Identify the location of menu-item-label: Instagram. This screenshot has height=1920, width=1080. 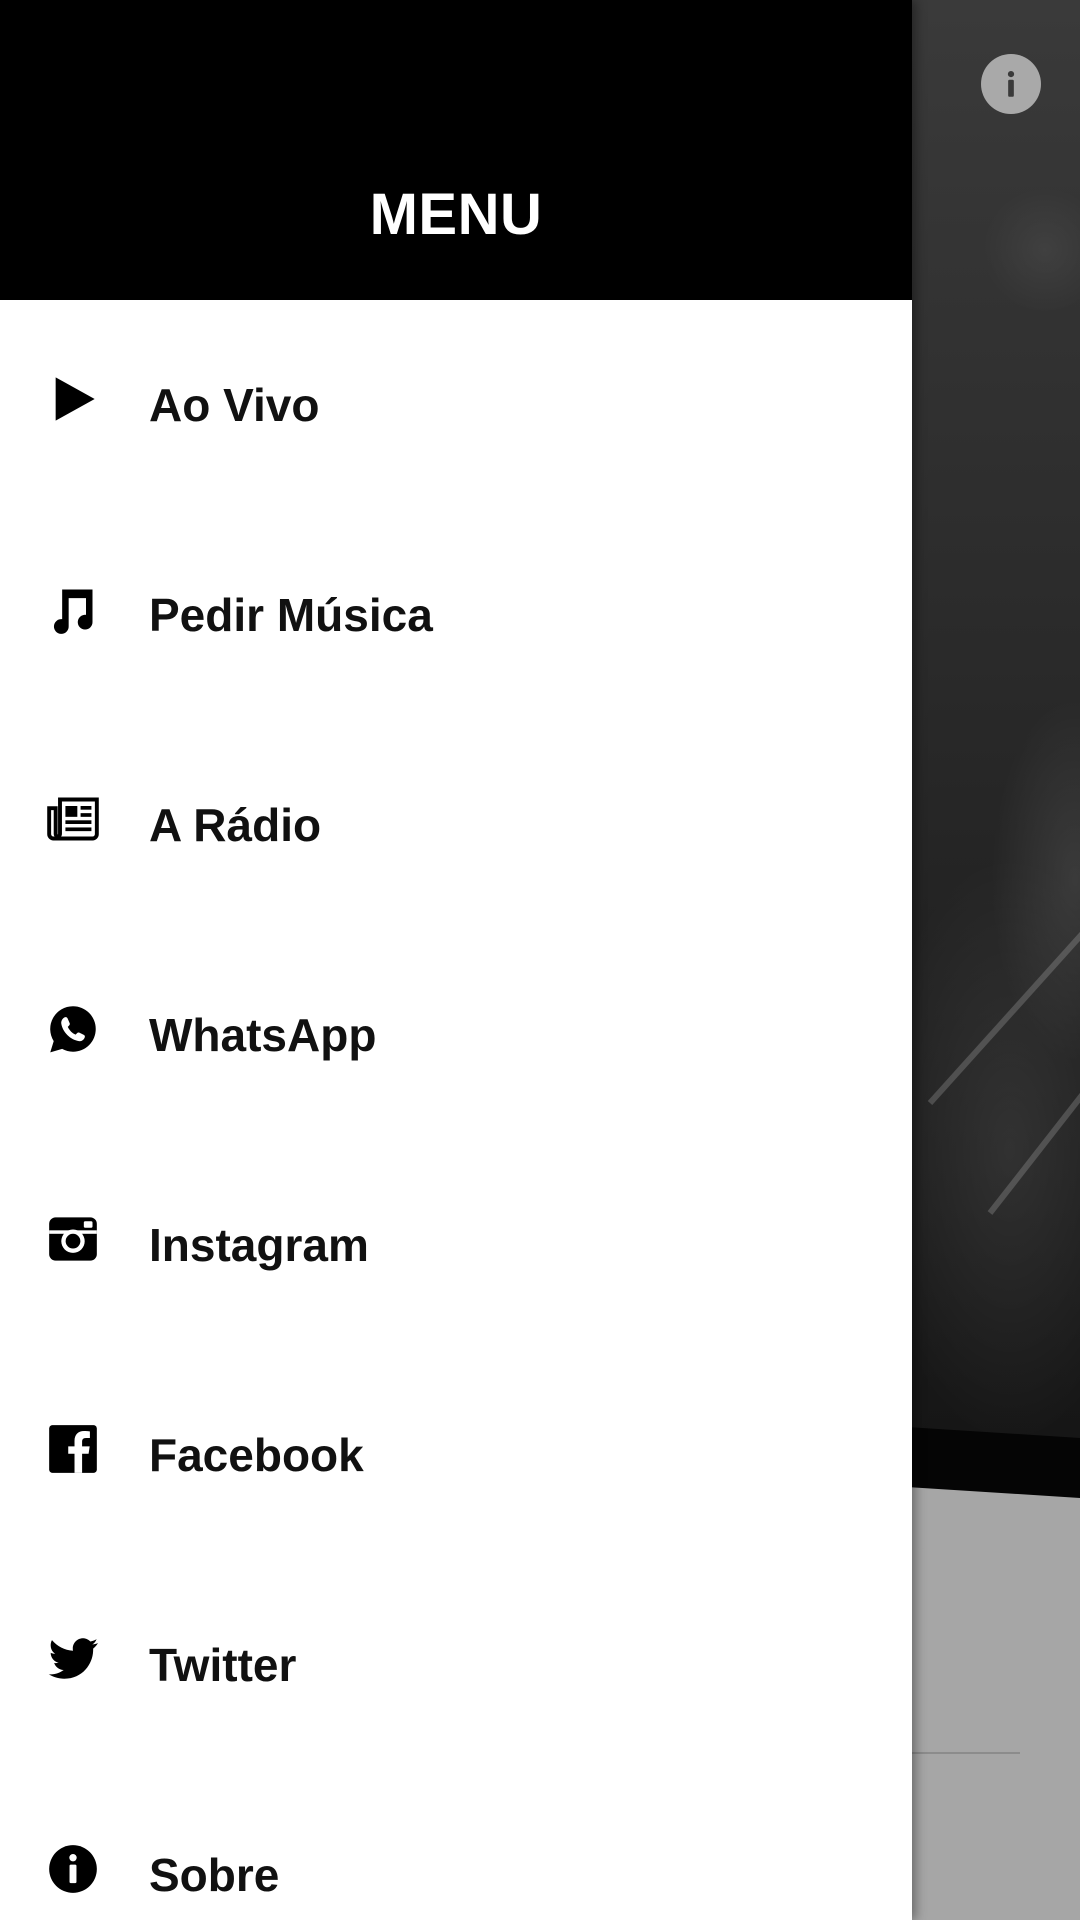
(259, 1245).